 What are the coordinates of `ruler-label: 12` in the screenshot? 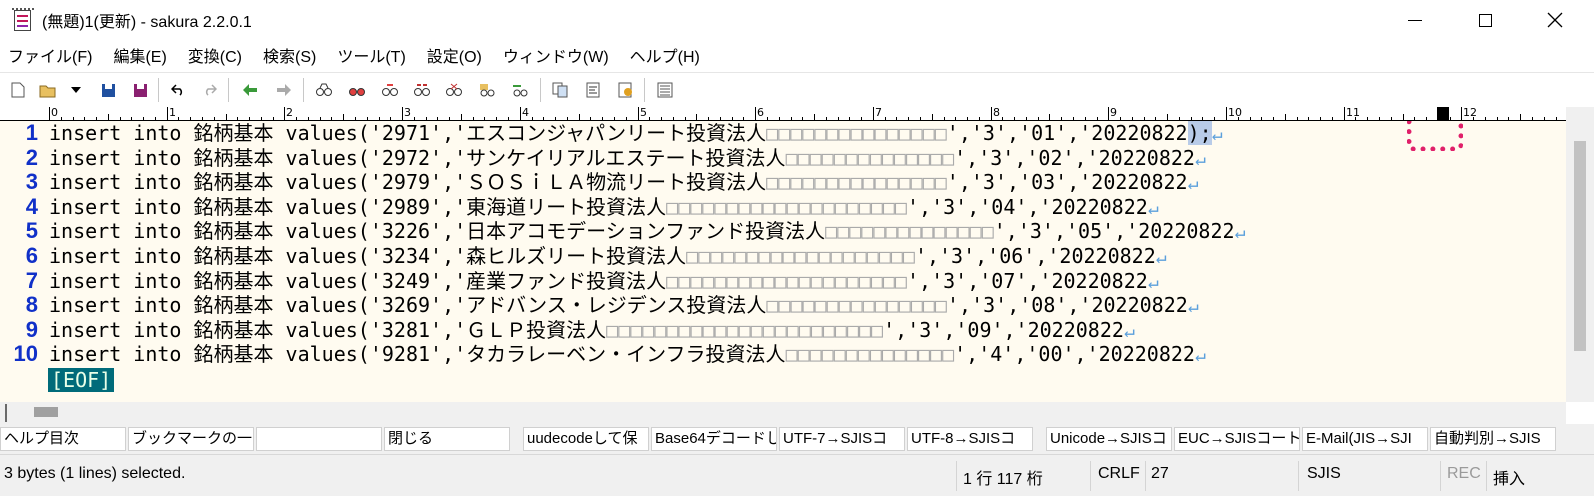 It's located at (1470, 113).